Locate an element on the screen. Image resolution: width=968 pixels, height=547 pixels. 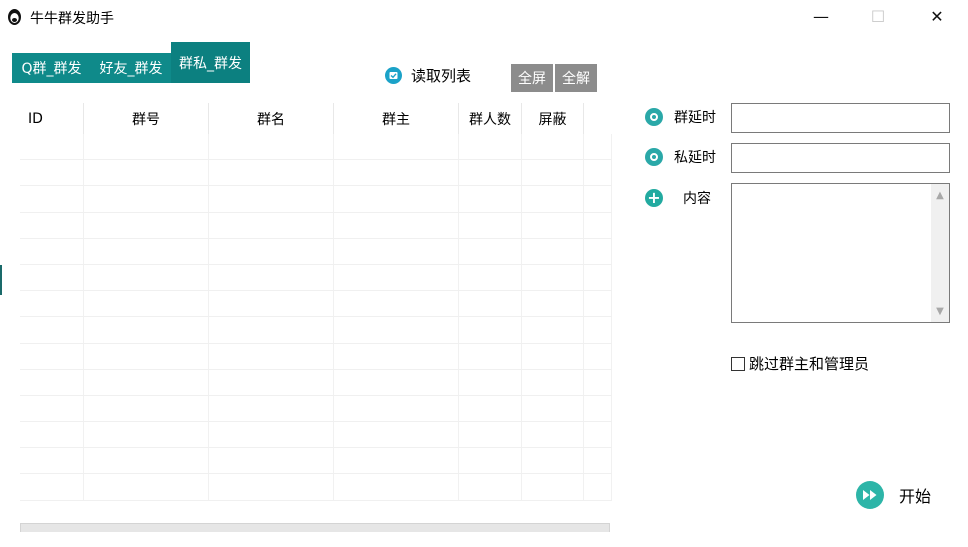
scroll-up-icon: ▲ is located at coordinates (940, 195).